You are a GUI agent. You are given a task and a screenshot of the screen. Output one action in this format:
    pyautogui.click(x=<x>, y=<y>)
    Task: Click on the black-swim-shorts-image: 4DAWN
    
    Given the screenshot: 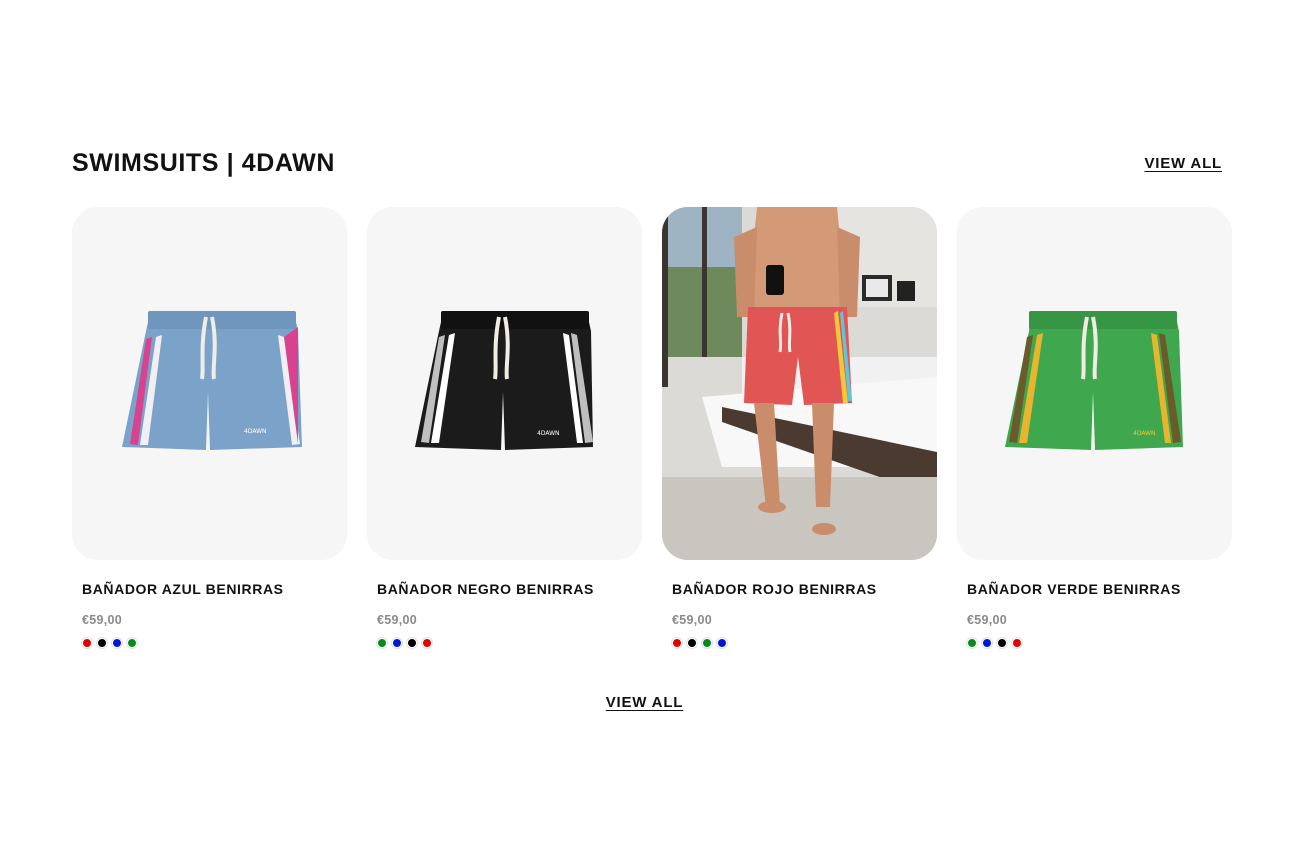 What is the action you would take?
    pyautogui.click(x=504, y=383)
    